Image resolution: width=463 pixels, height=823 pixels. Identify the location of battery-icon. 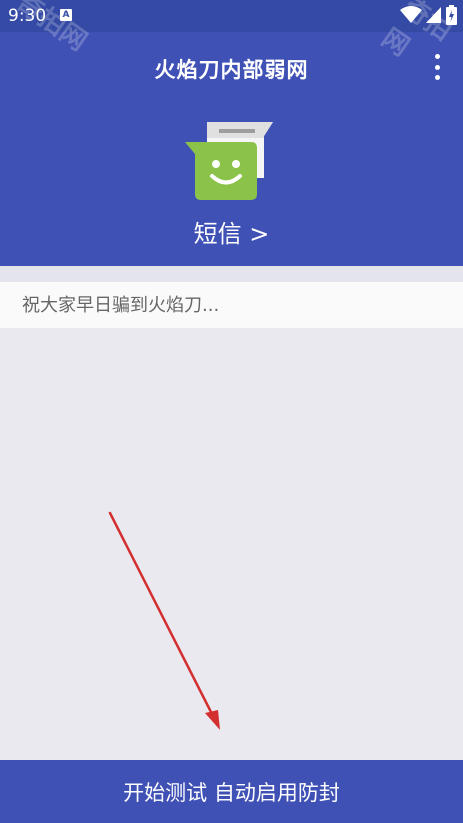
(451, 15).